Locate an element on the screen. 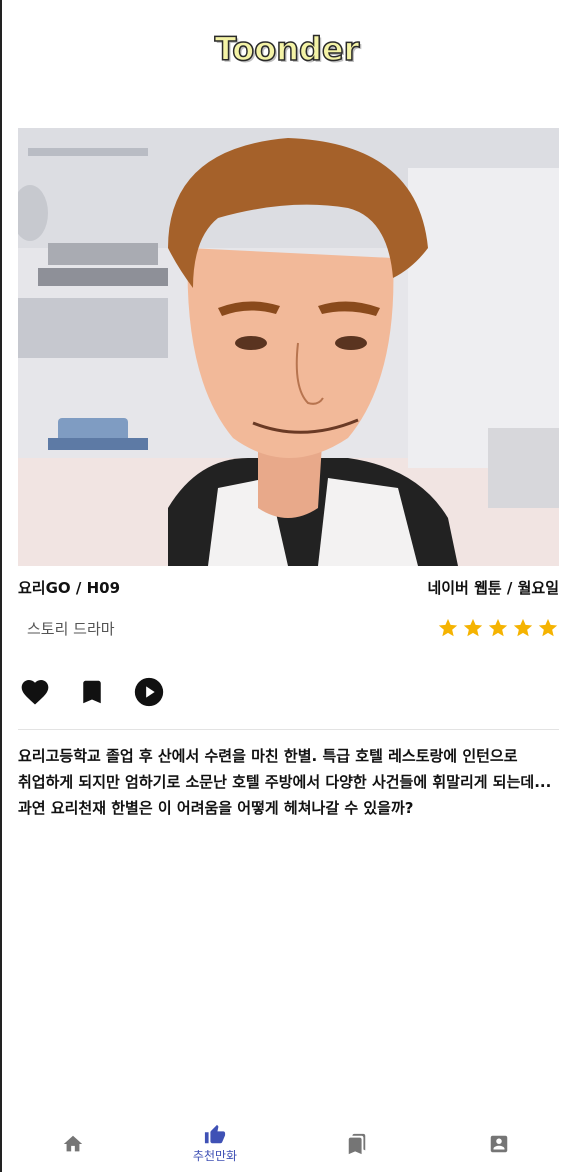  library-bookmarks-icon is located at coordinates (357, 1144).